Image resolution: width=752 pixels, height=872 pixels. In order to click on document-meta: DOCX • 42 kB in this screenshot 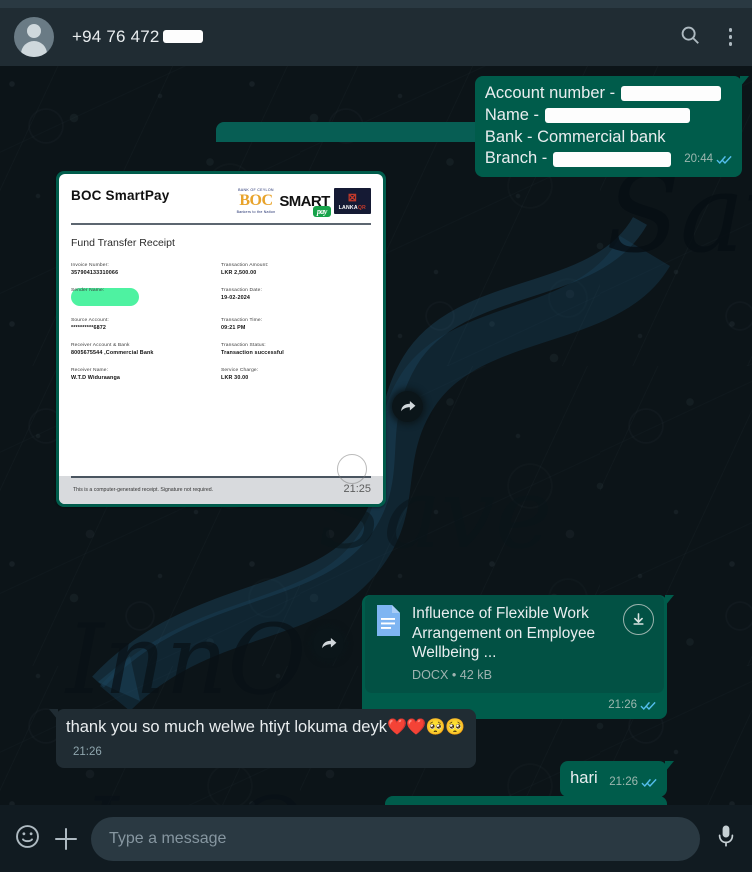, I will do `click(452, 675)`.